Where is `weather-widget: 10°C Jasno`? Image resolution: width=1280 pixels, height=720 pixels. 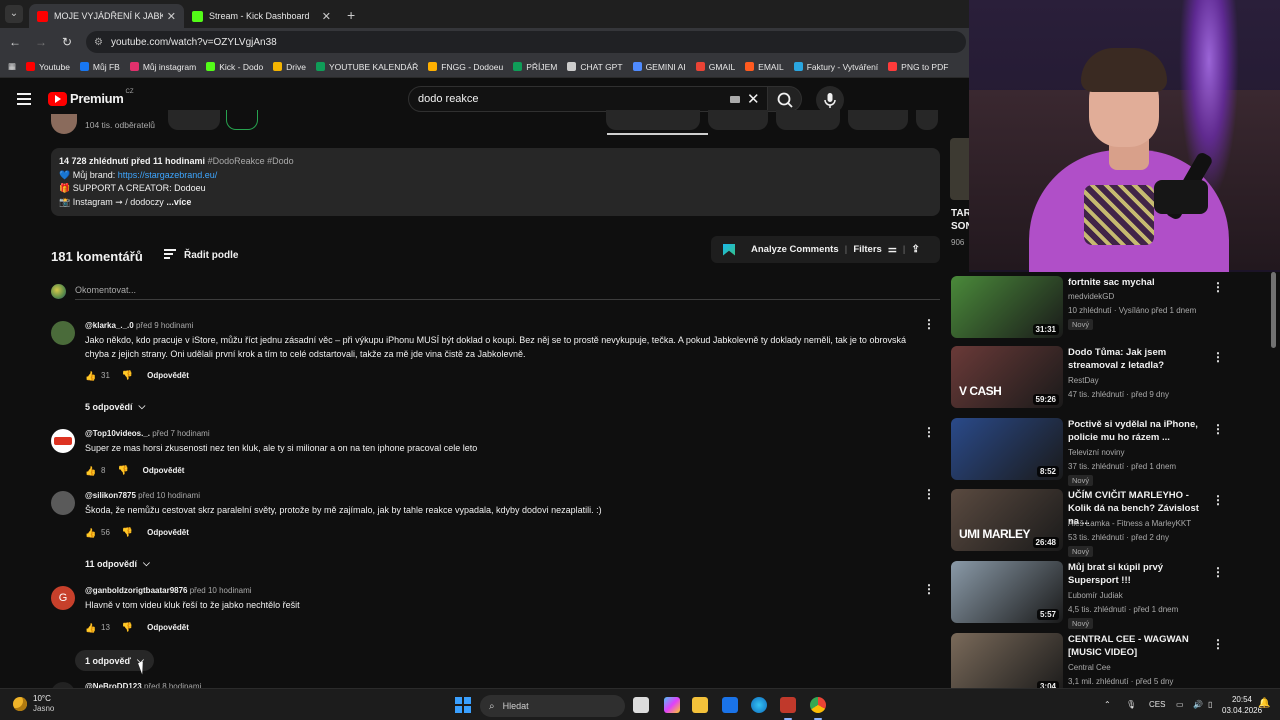 weather-widget: 10°C Jasno is located at coordinates (33, 704).